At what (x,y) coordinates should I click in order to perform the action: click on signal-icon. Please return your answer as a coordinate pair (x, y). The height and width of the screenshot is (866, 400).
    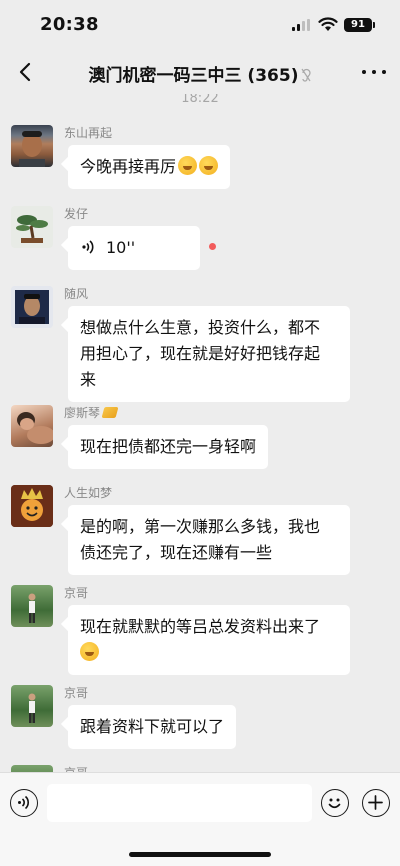
    Looking at the image, I should click on (302, 25).